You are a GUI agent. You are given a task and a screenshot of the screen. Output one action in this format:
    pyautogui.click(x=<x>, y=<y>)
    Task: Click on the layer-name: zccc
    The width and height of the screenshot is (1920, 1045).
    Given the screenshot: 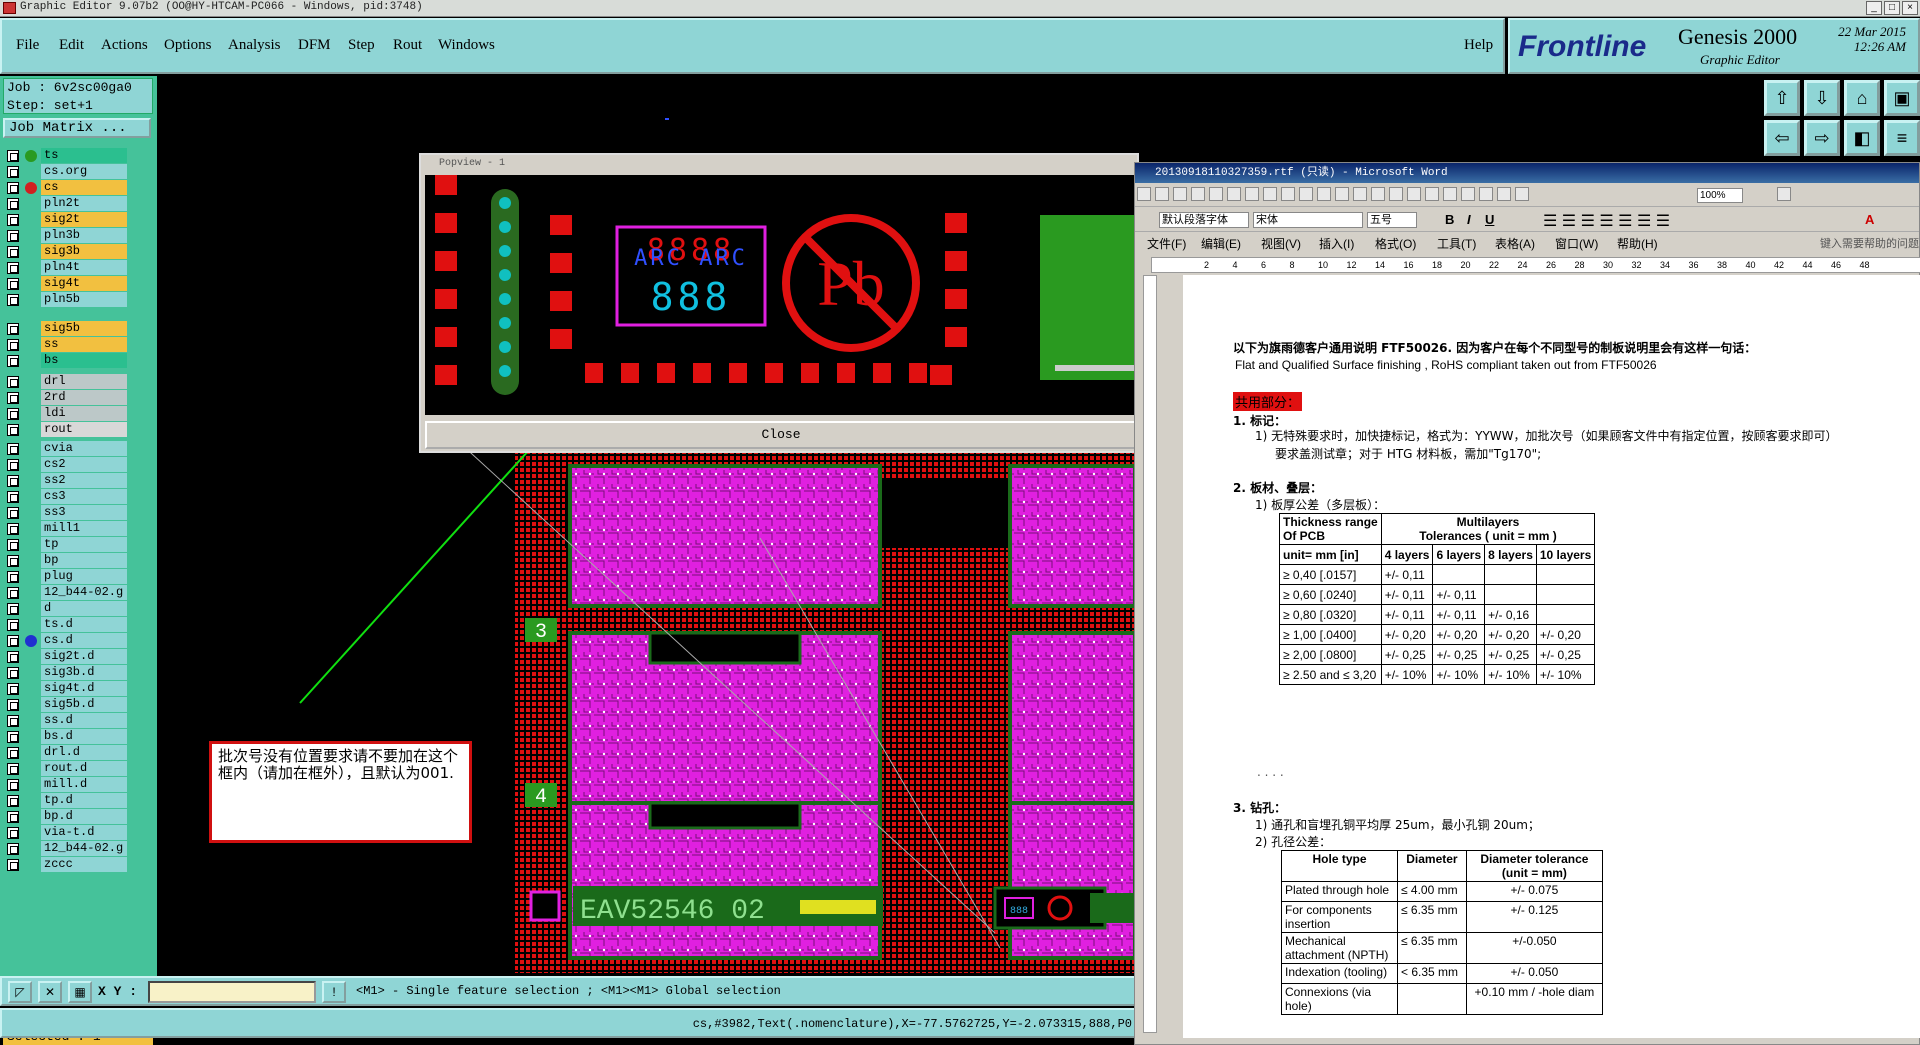 What is the action you would take?
    pyautogui.click(x=84, y=864)
    